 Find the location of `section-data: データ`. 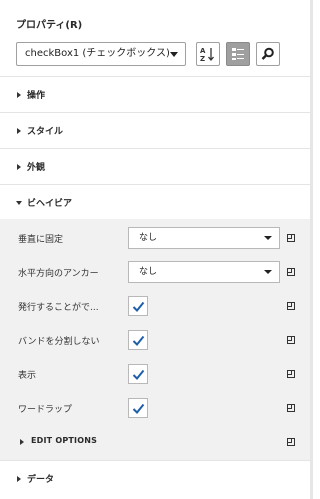

section-data: データ is located at coordinates (155, 478).